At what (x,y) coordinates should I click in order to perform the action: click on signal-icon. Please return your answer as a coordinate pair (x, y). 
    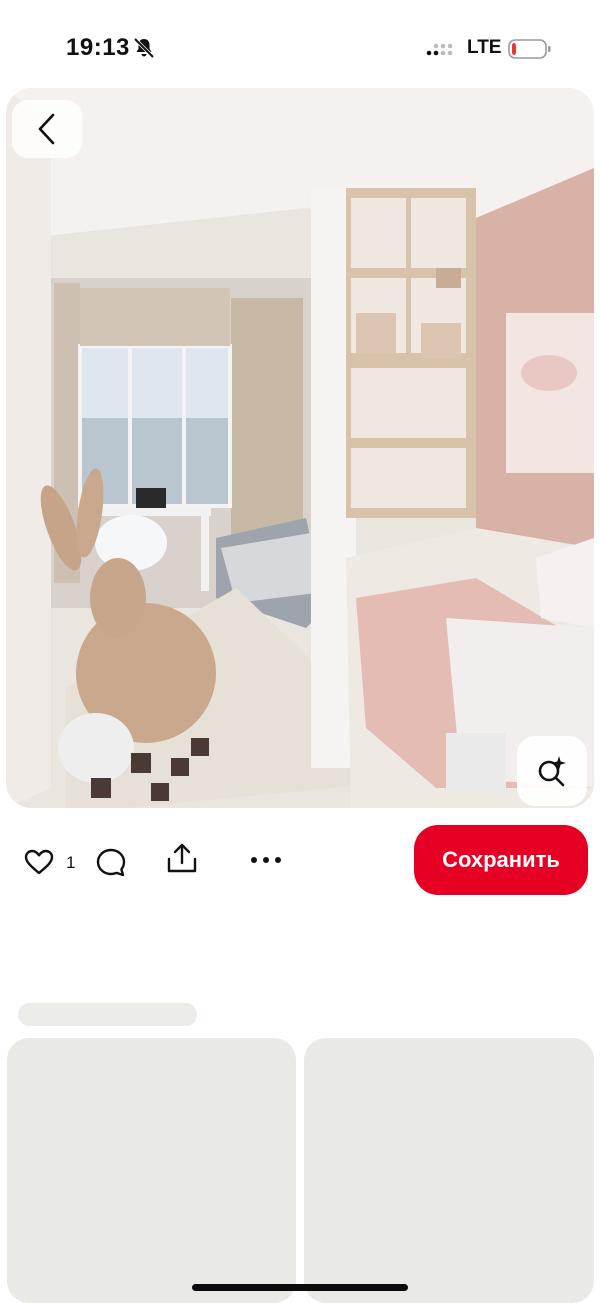
    Looking at the image, I should click on (439, 49).